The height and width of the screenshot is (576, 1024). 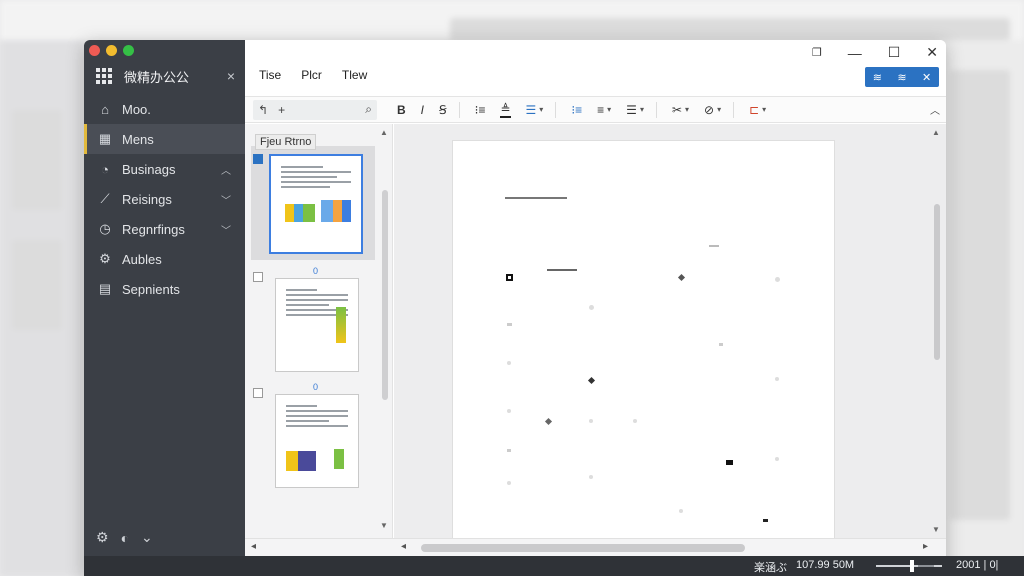 What do you see at coordinates (894, 52) in the screenshot?
I see `maximize-icon: ☐` at bounding box center [894, 52].